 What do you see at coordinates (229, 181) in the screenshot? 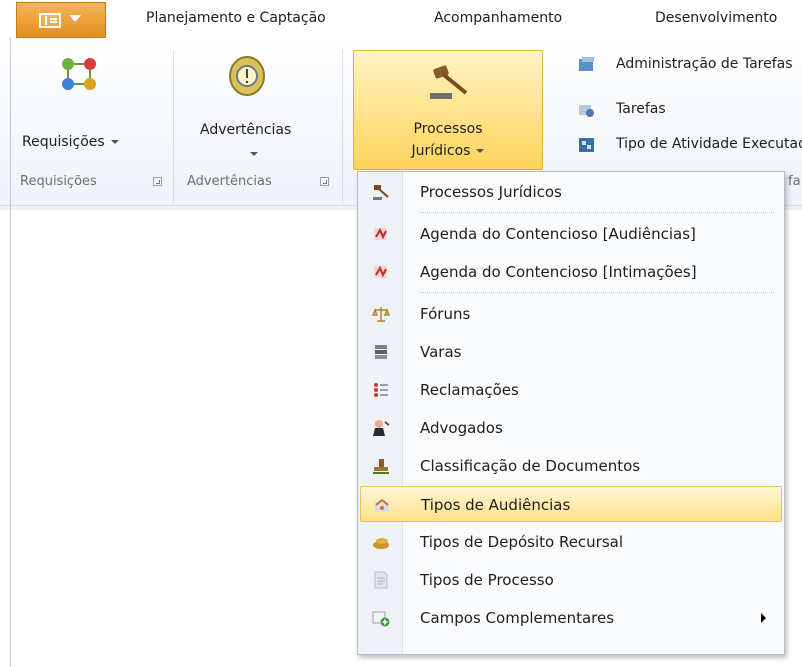
I see `group-label-advertencias: Advertências` at bounding box center [229, 181].